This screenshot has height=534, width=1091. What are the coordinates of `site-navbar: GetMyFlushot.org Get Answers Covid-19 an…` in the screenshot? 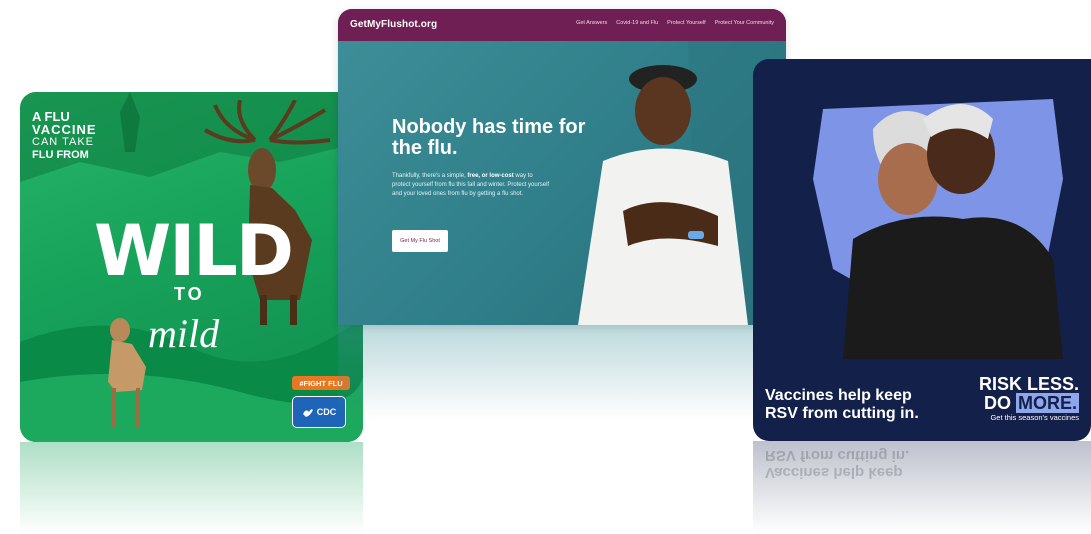 It's located at (562, 25).